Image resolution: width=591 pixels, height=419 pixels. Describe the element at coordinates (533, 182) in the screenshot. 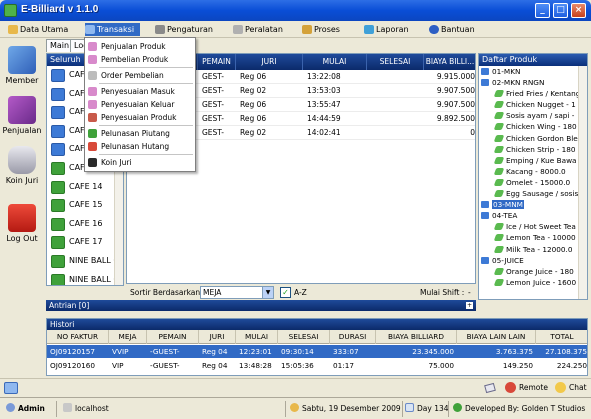

I see `product-item: Omelet - 15000.0` at that location.